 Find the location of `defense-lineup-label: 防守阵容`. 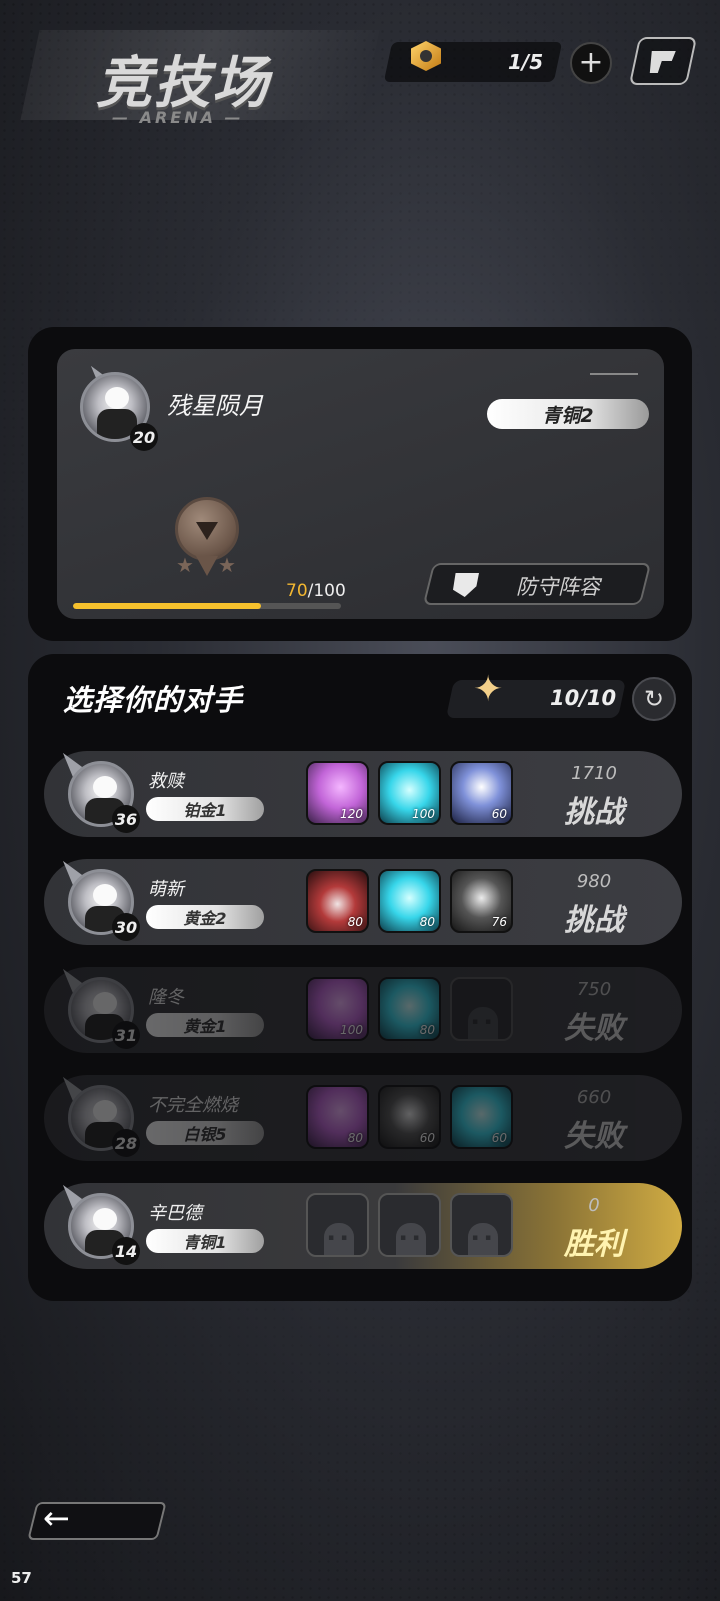

defense-lineup-label: 防守阵容 is located at coordinates (558, 587).